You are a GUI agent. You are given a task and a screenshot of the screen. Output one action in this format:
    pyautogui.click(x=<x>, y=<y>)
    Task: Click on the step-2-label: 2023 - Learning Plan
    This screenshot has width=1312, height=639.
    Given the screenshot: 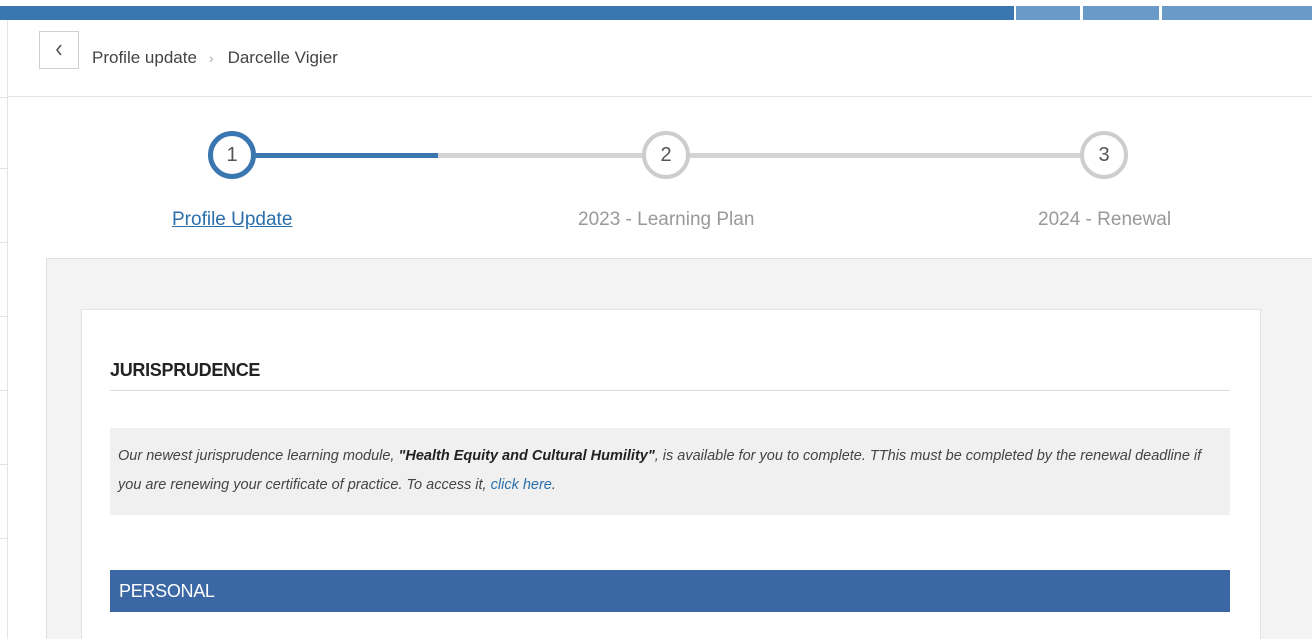 What is the action you would take?
    pyautogui.click(x=666, y=219)
    